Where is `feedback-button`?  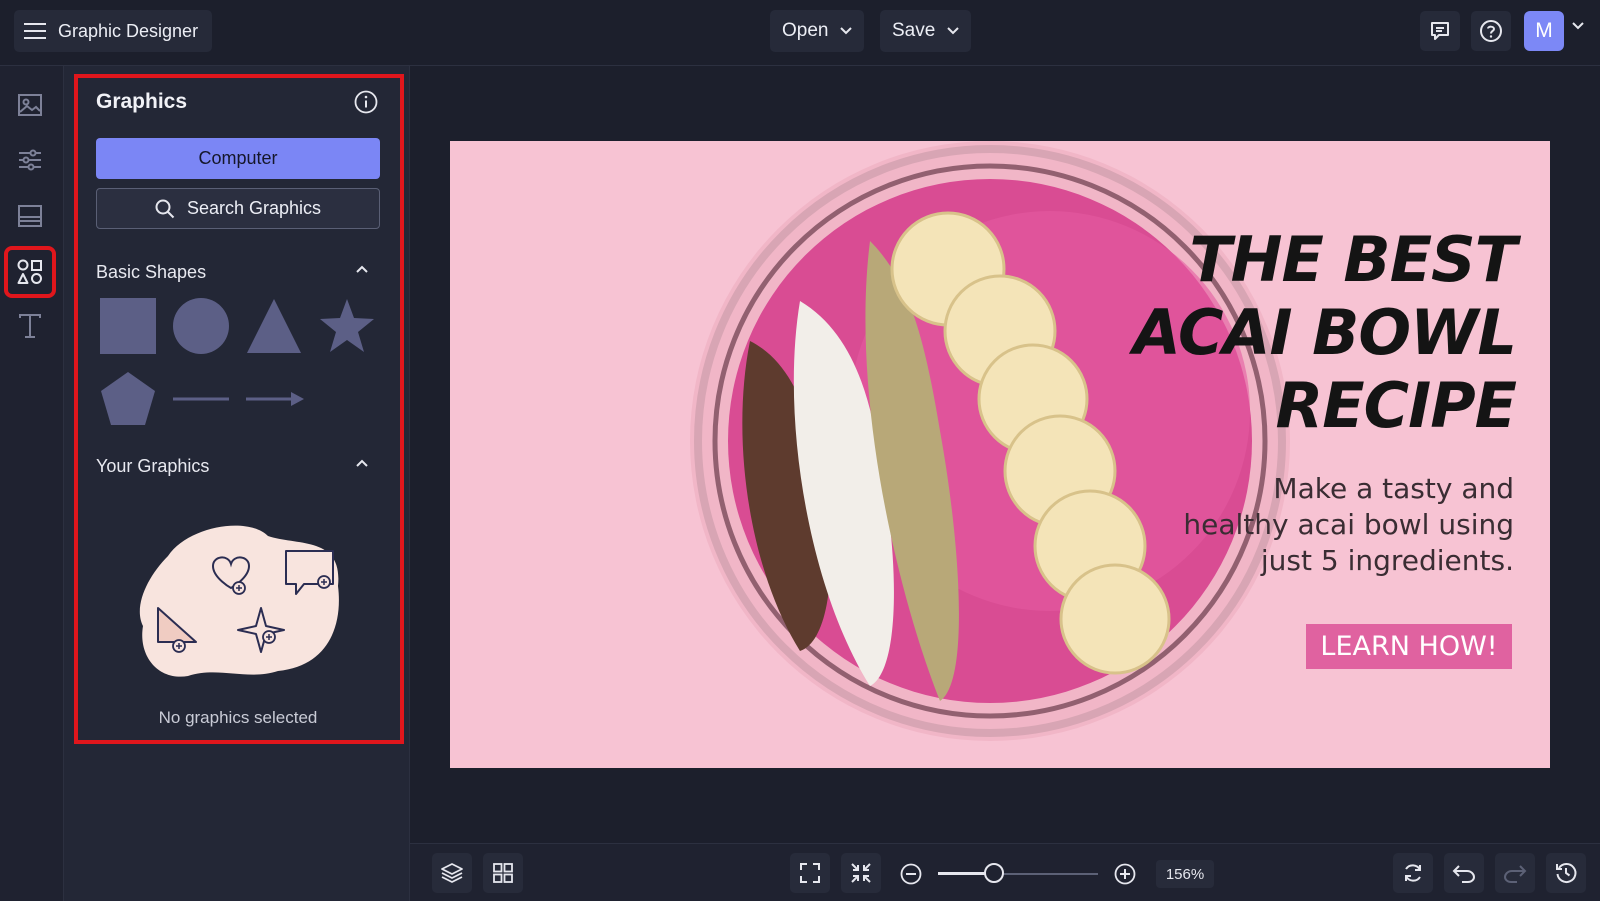
feedback-button is located at coordinates (1440, 31).